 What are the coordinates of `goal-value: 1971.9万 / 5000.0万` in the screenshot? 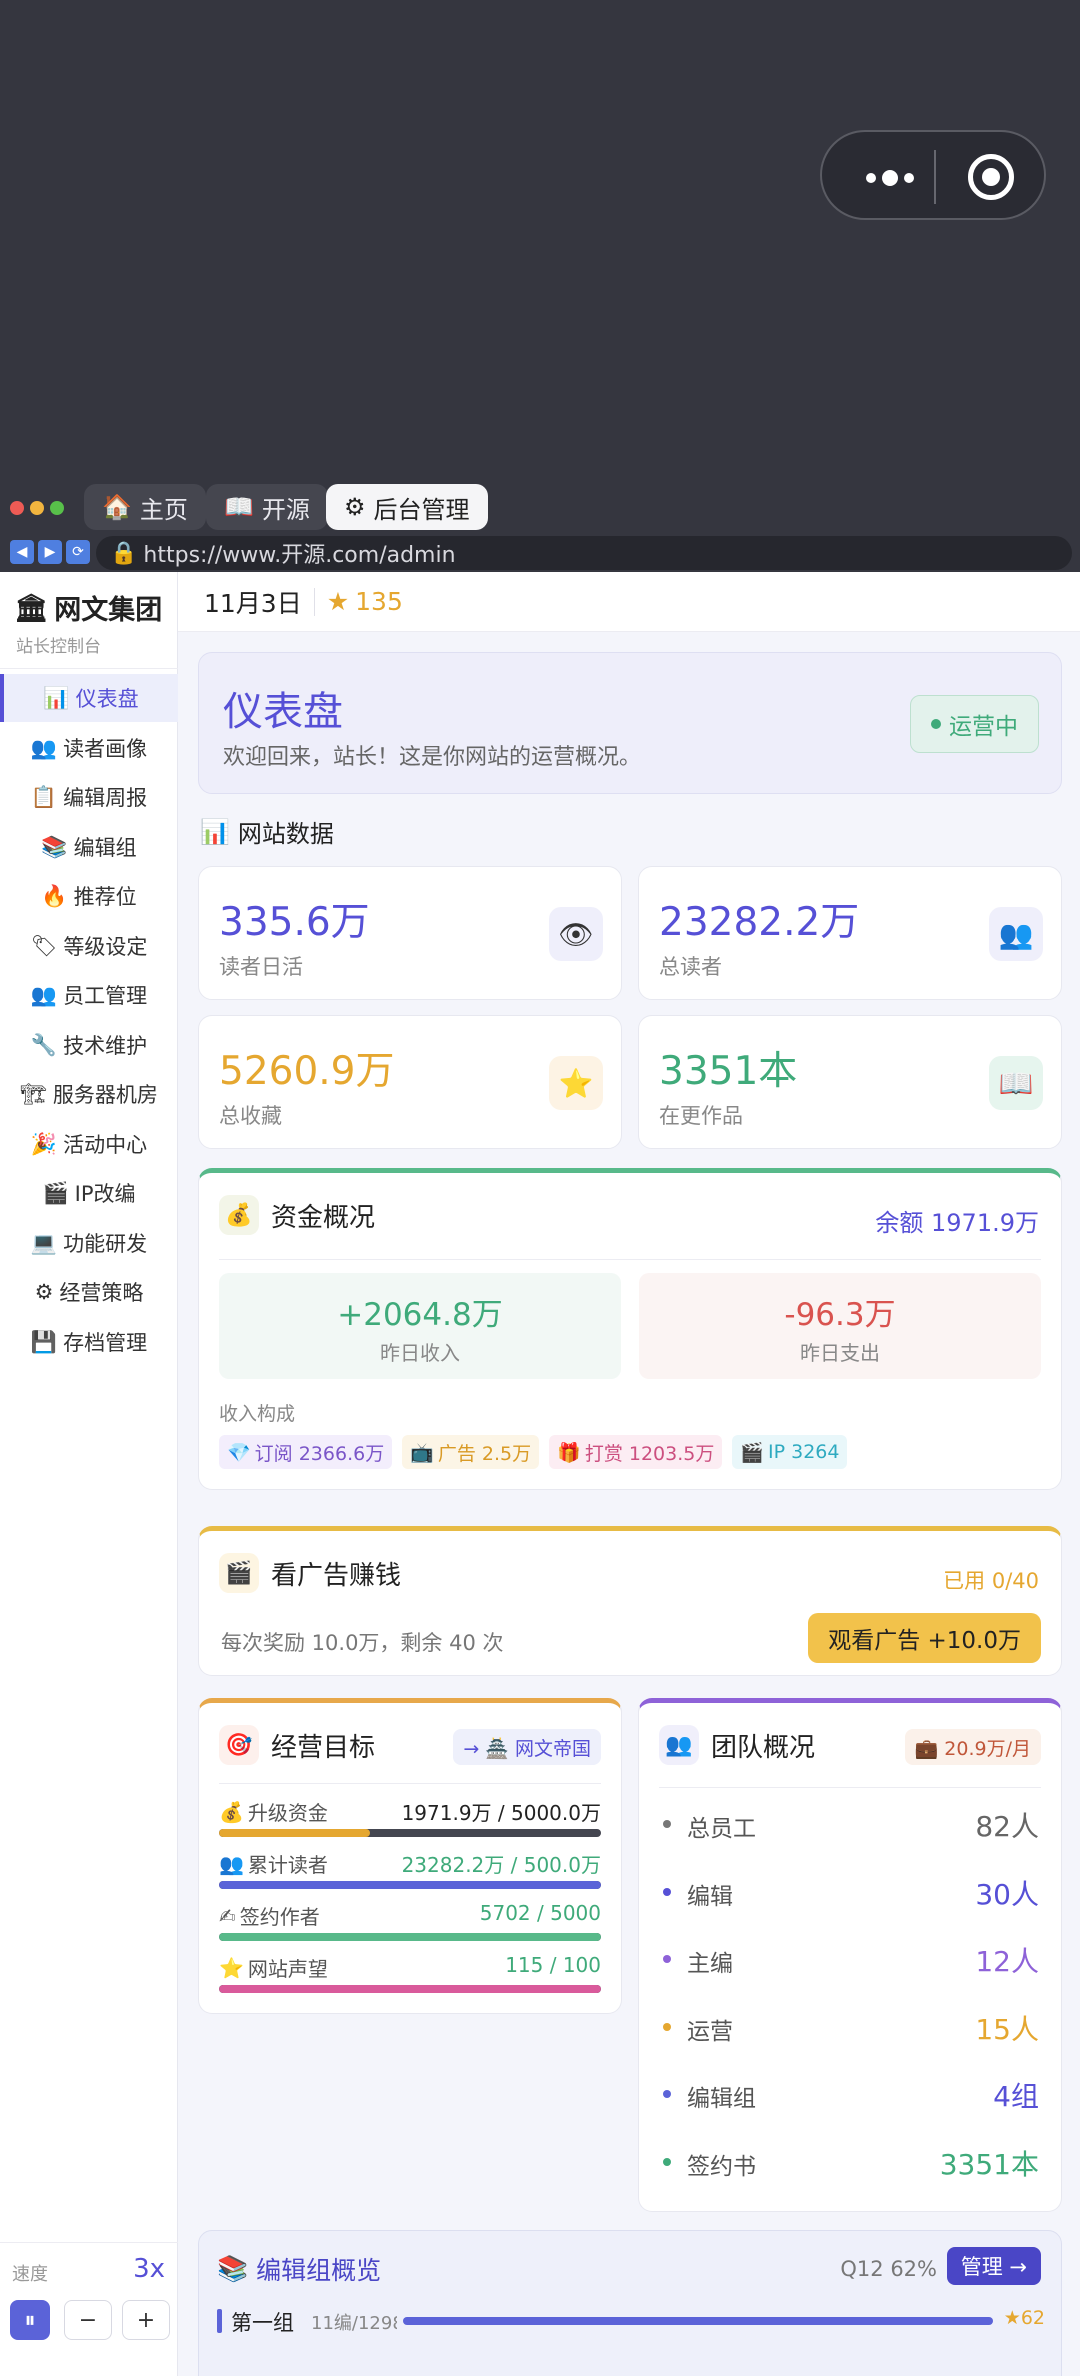 It's located at (501, 1813).